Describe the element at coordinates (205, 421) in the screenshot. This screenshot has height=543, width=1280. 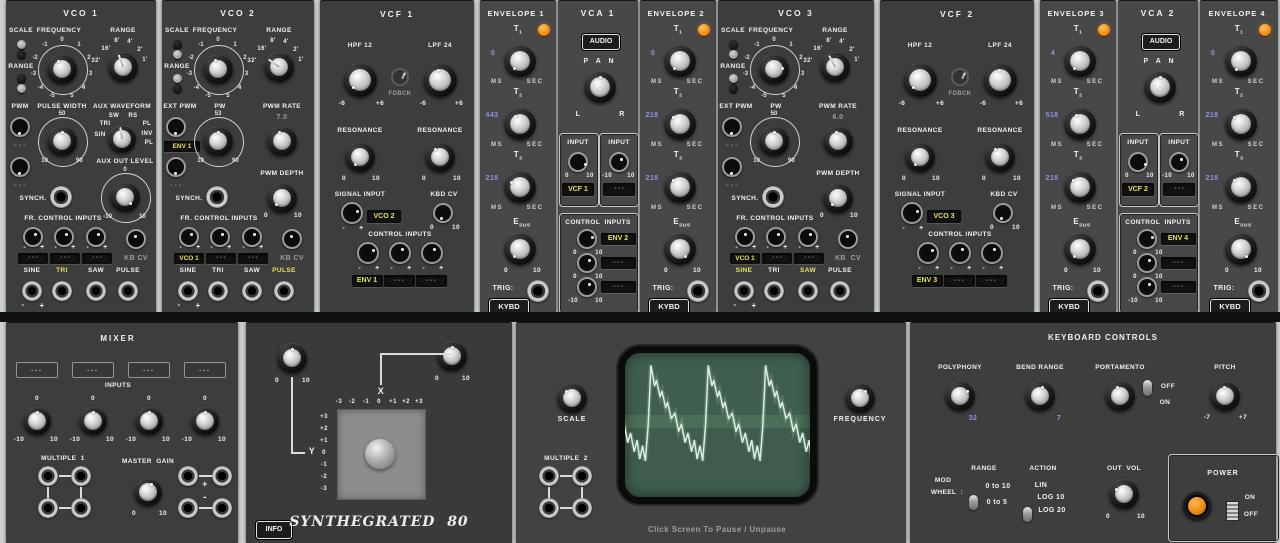
I see `input4-level-knob` at that location.